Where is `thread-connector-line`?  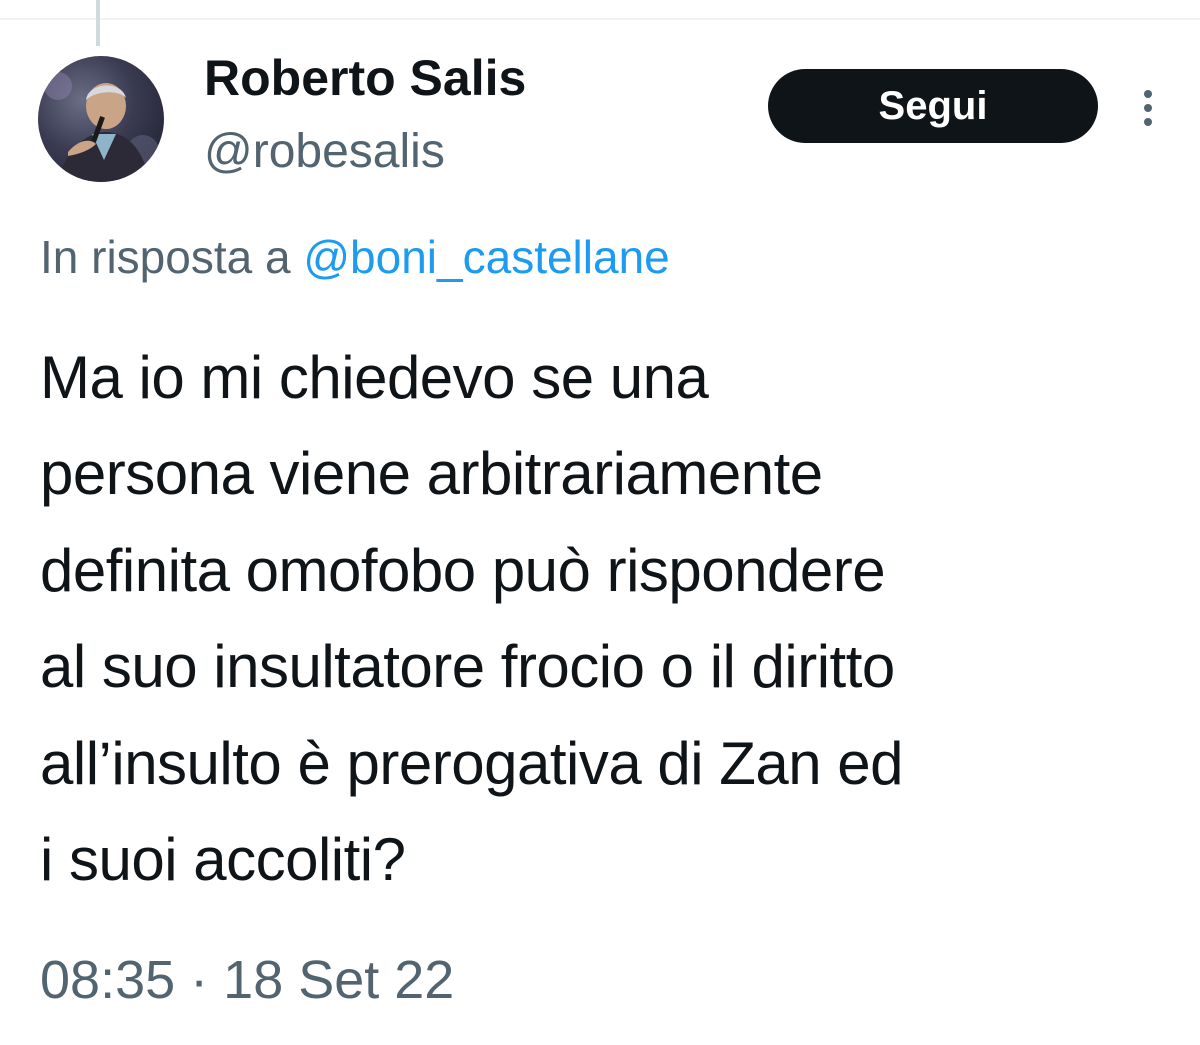 thread-connector-line is located at coordinates (98, 23).